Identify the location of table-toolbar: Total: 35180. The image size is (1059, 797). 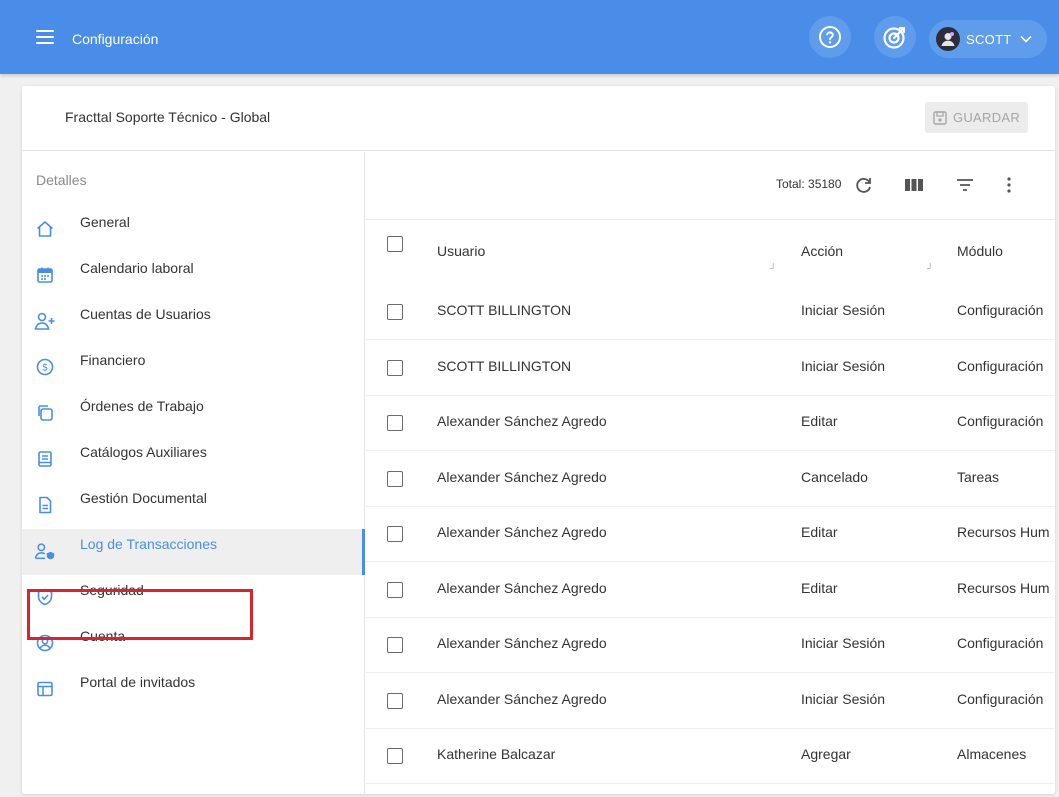
(710, 186).